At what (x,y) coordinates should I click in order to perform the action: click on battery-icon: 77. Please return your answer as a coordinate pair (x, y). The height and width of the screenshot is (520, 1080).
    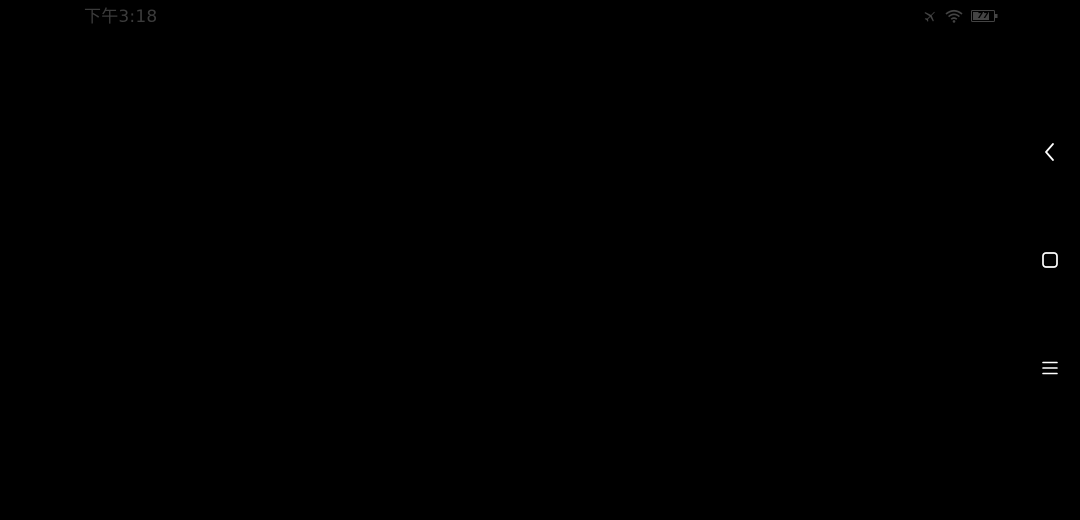
    Looking at the image, I should click on (984, 16).